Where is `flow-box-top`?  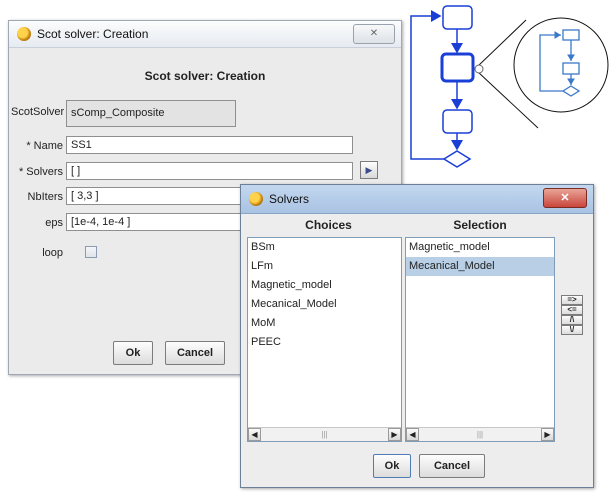
flow-box-top is located at coordinates (457, 17).